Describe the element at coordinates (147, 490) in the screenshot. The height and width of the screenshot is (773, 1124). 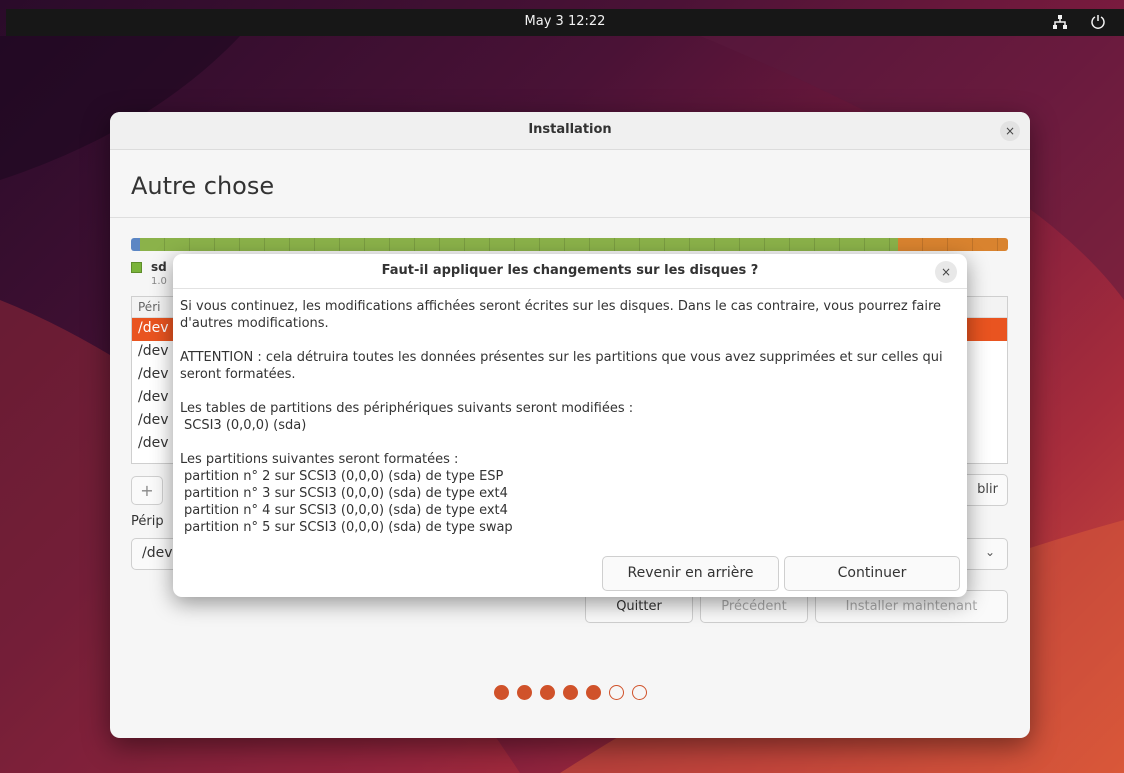
I see `add-partition-button: +` at that location.